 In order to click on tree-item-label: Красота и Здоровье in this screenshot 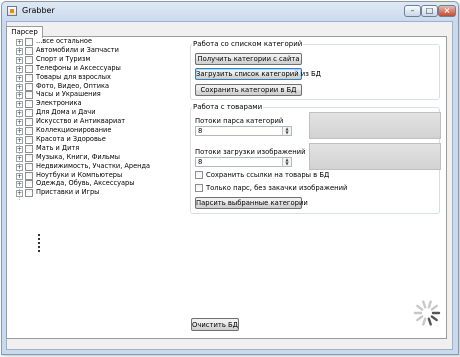, I will do `click(71, 138)`.